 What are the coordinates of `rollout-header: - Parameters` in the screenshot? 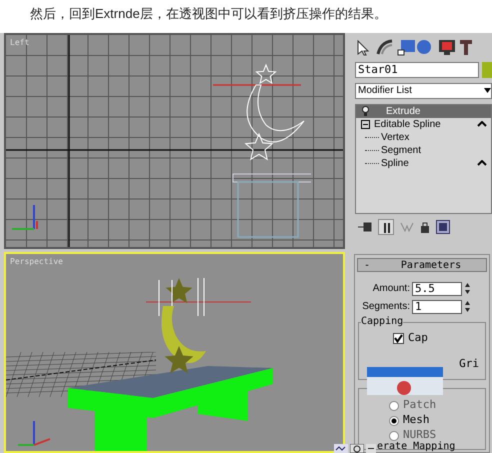 It's located at (422, 265).